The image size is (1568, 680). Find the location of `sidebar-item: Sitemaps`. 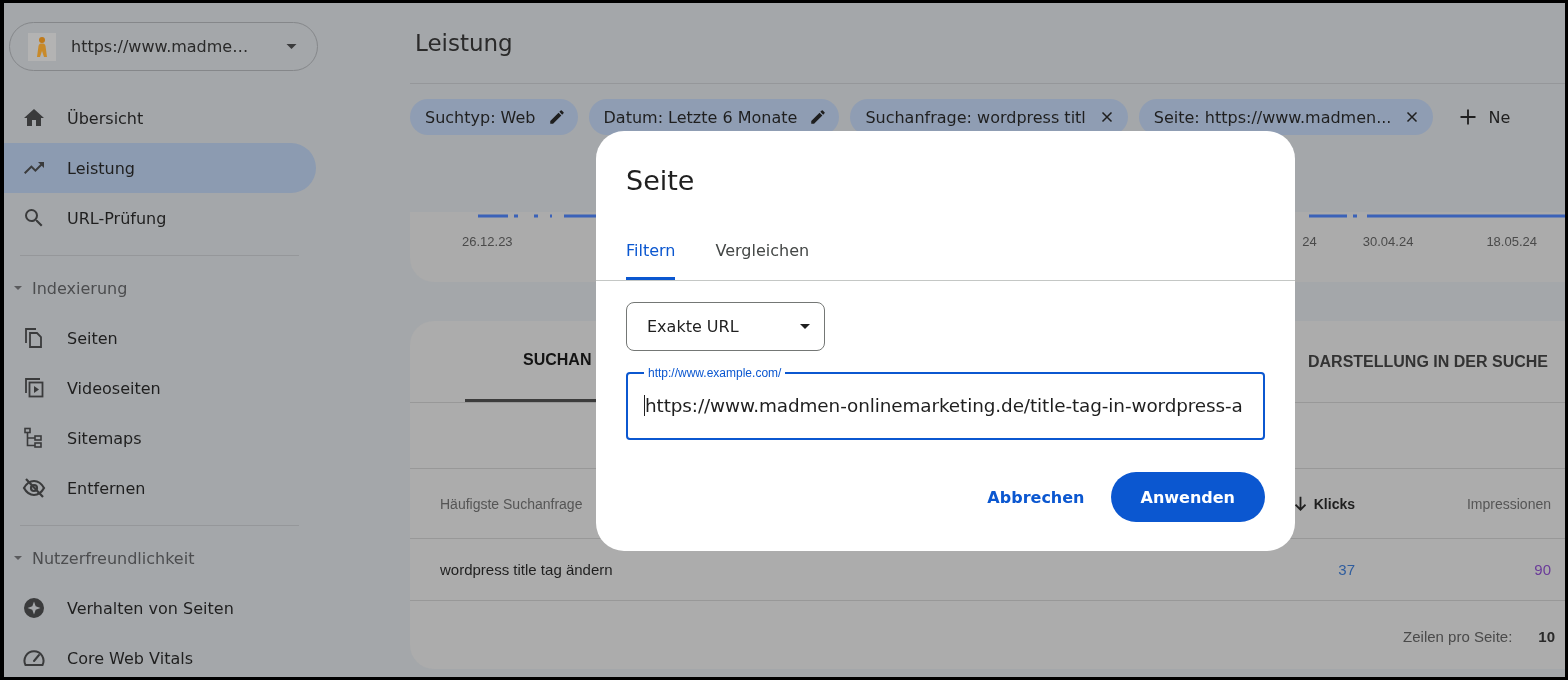

sidebar-item: Sitemaps is located at coordinates (160, 438).